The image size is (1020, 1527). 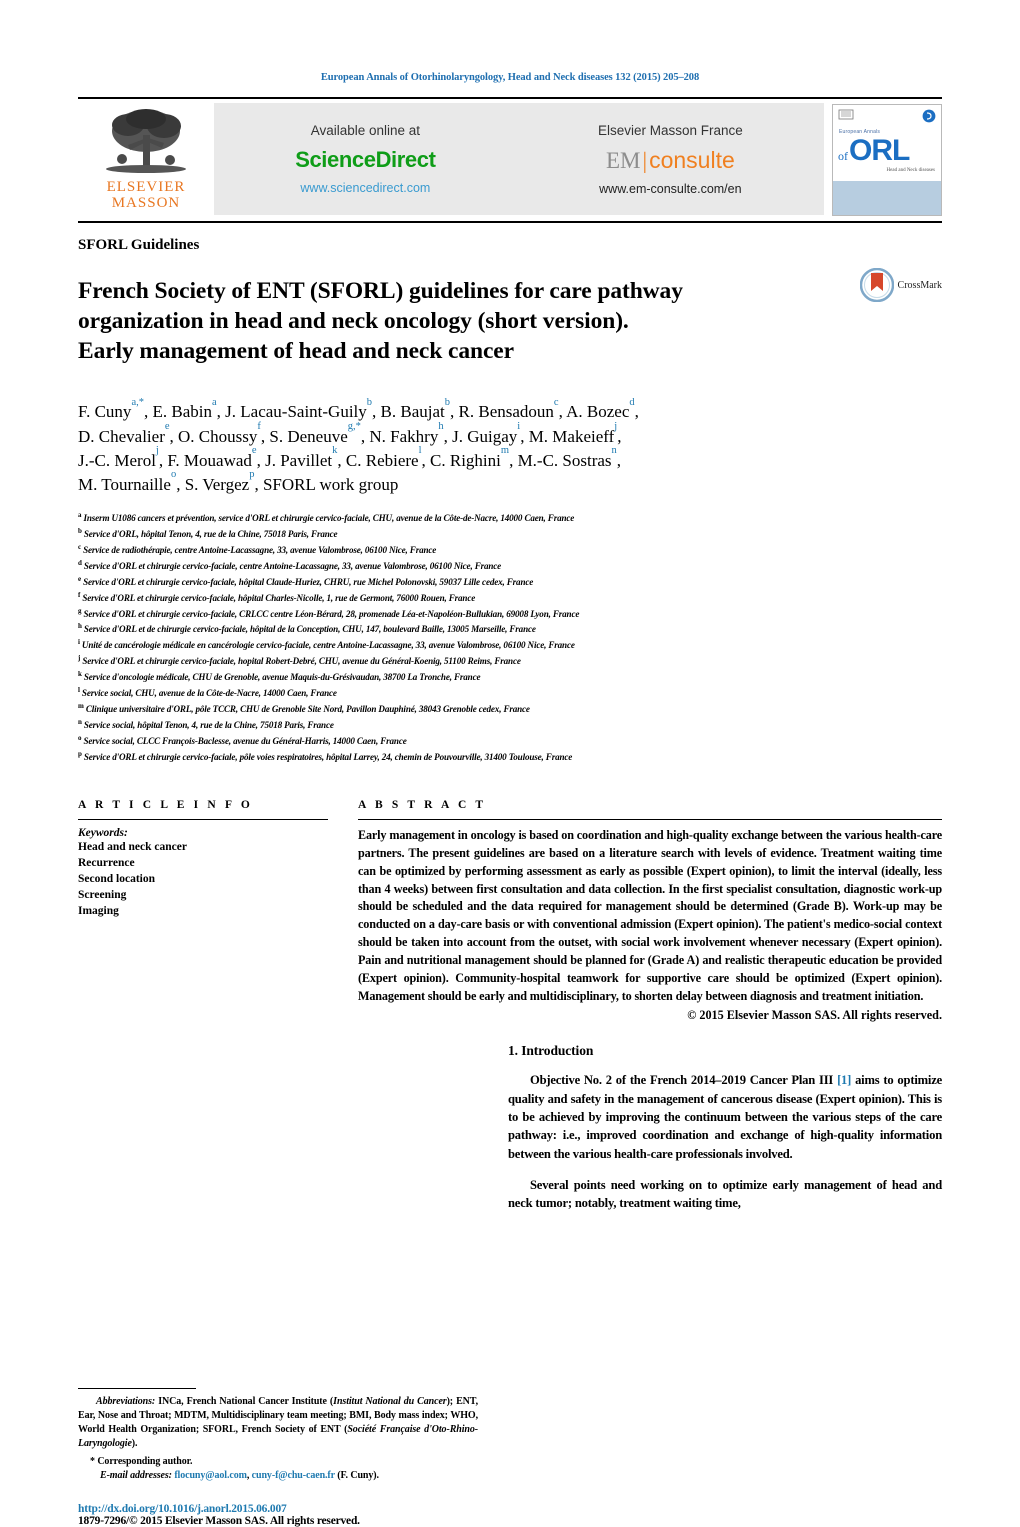 I want to click on available-online-label: Available online at, so click(x=365, y=130).